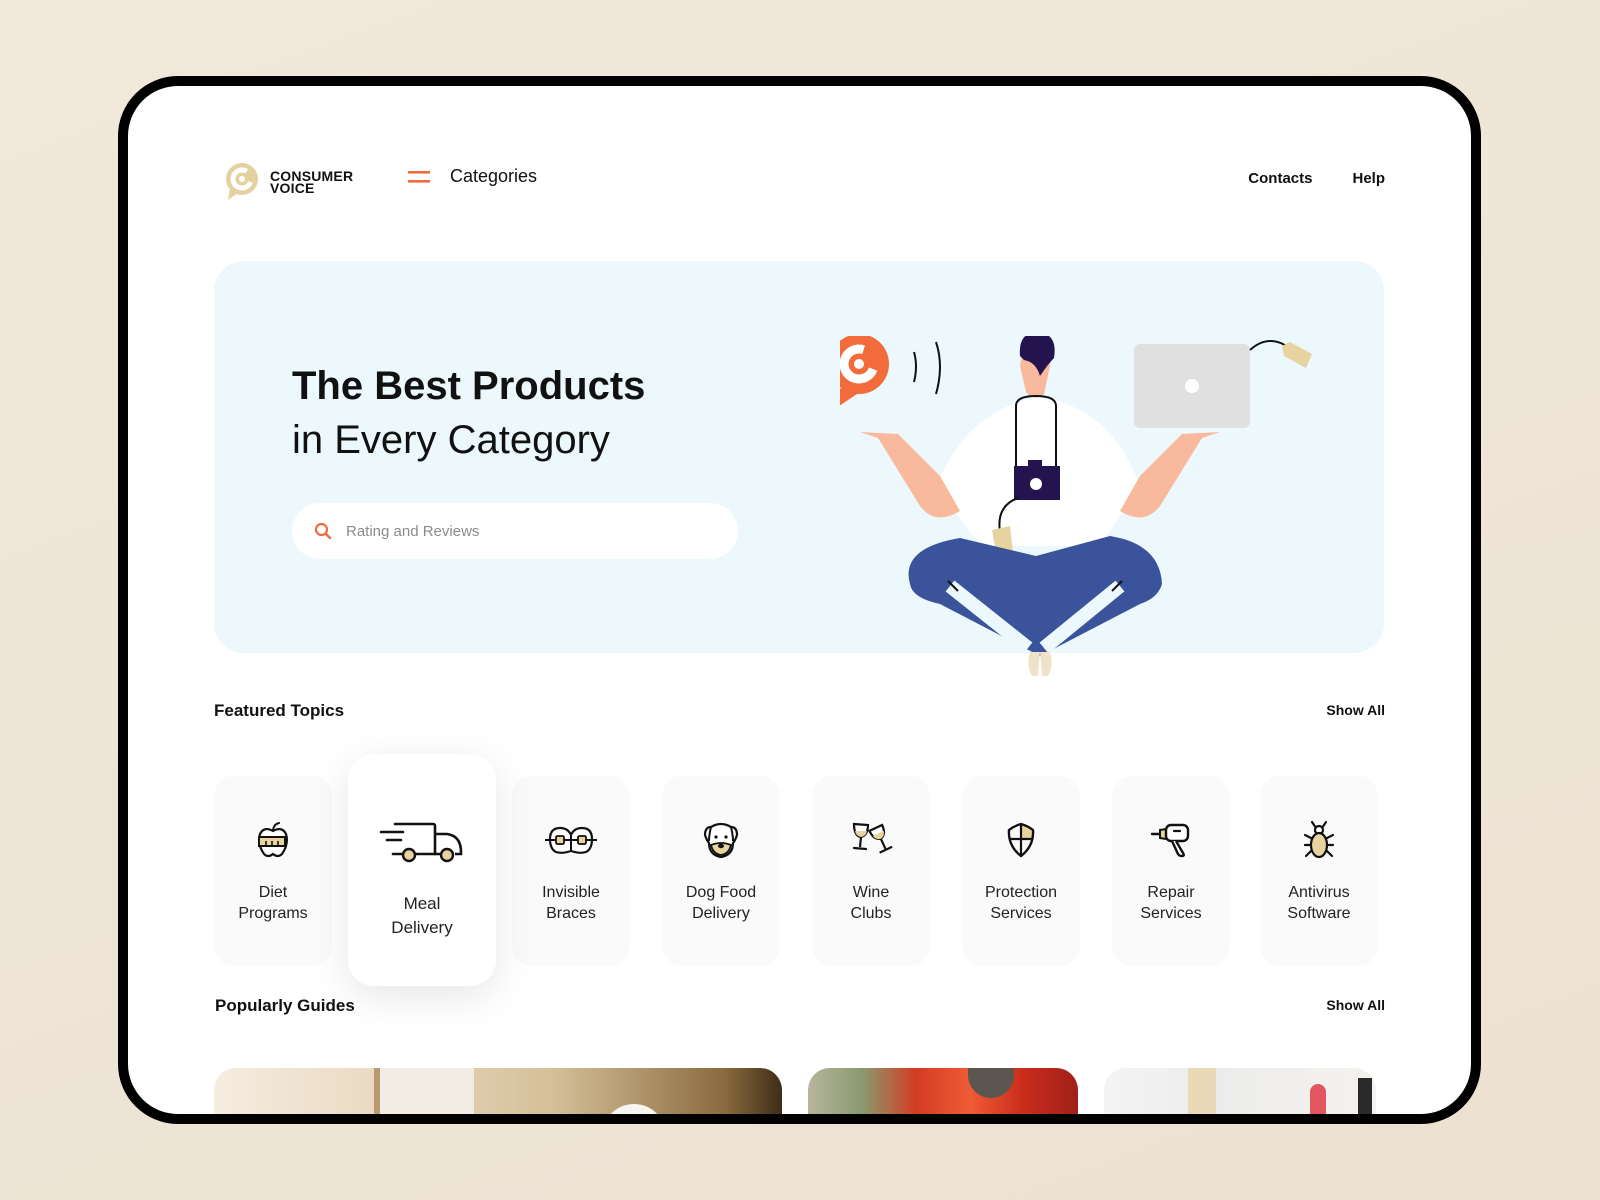  What do you see at coordinates (871, 903) in the screenshot?
I see `topic-label: Wine Clubs` at bounding box center [871, 903].